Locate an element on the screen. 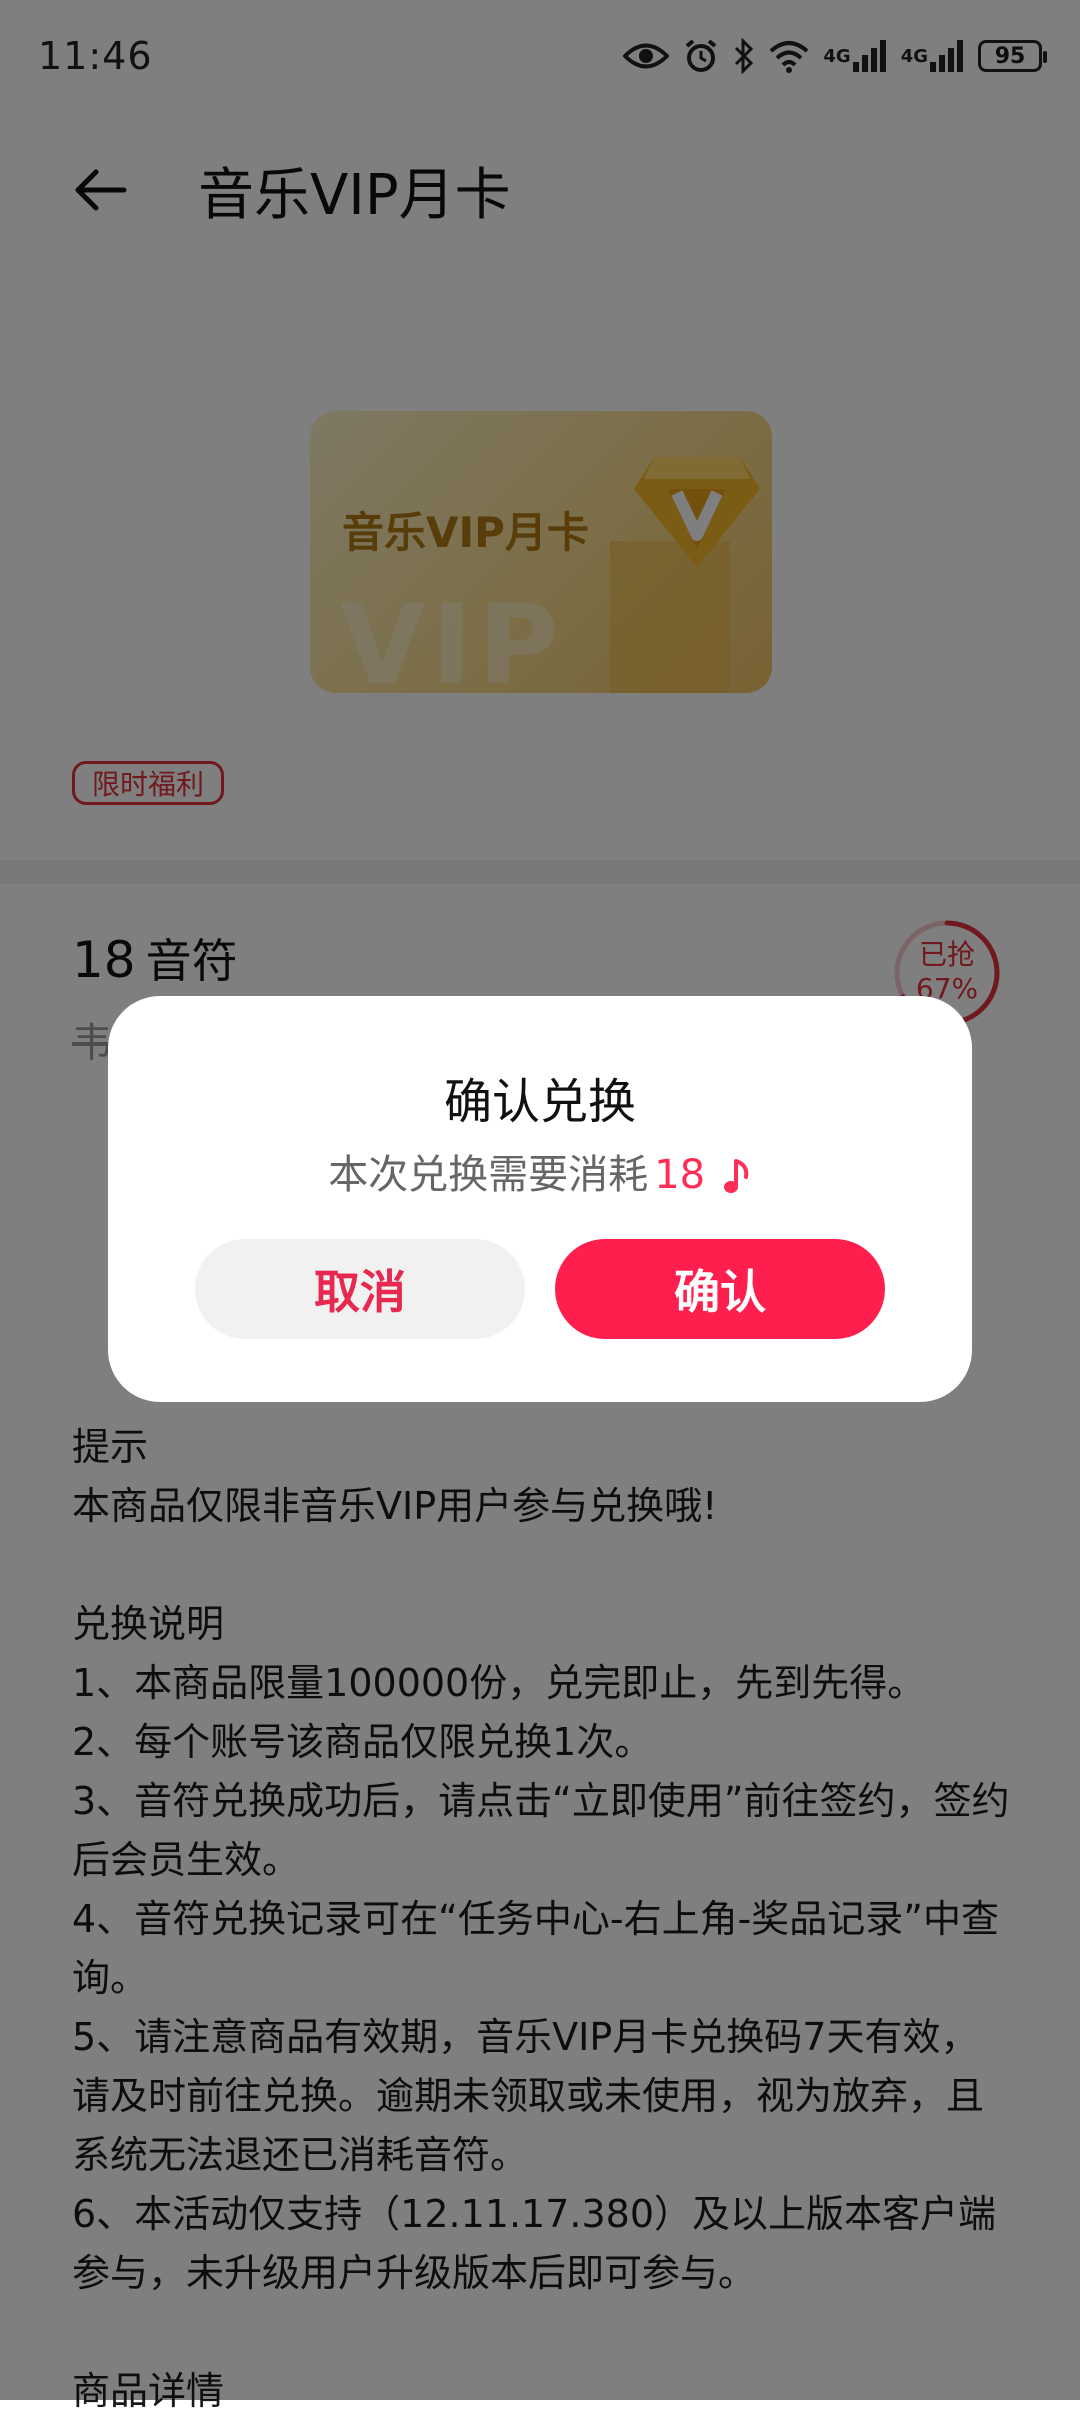  dialog-message-text: 本次兑换需要消耗 is located at coordinates (488, 1175).